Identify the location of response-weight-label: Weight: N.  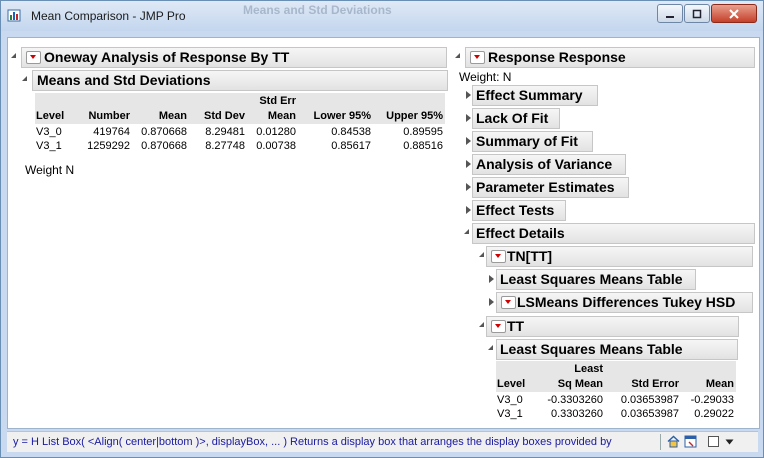
(485, 77).